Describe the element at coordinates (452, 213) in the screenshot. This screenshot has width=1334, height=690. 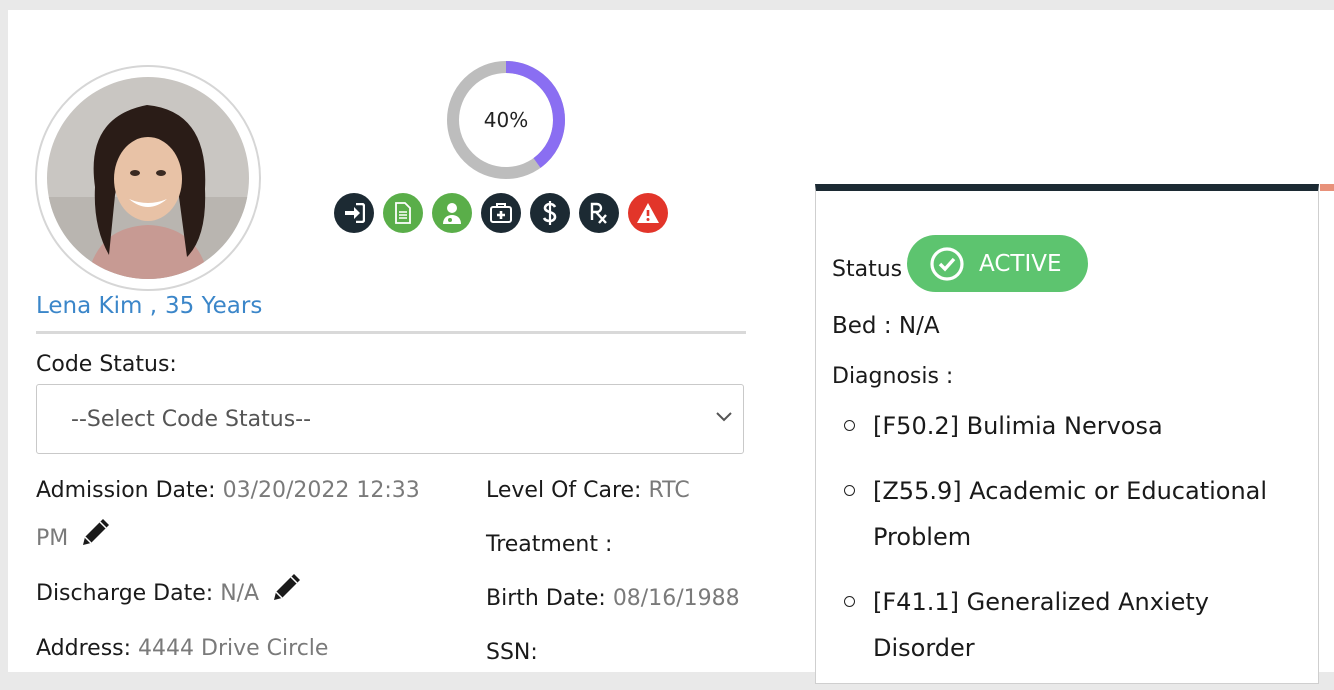
I see `doctor-icon` at that location.